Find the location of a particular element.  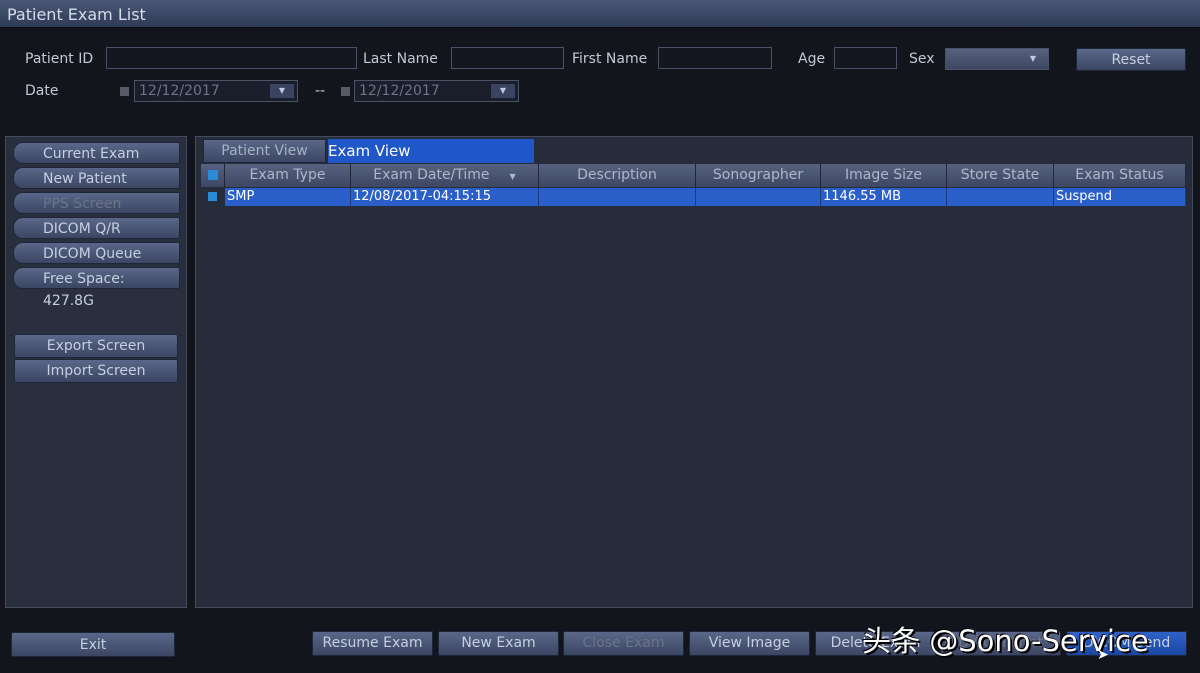

last-name-label: Last Name is located at coordinates (400, 59).